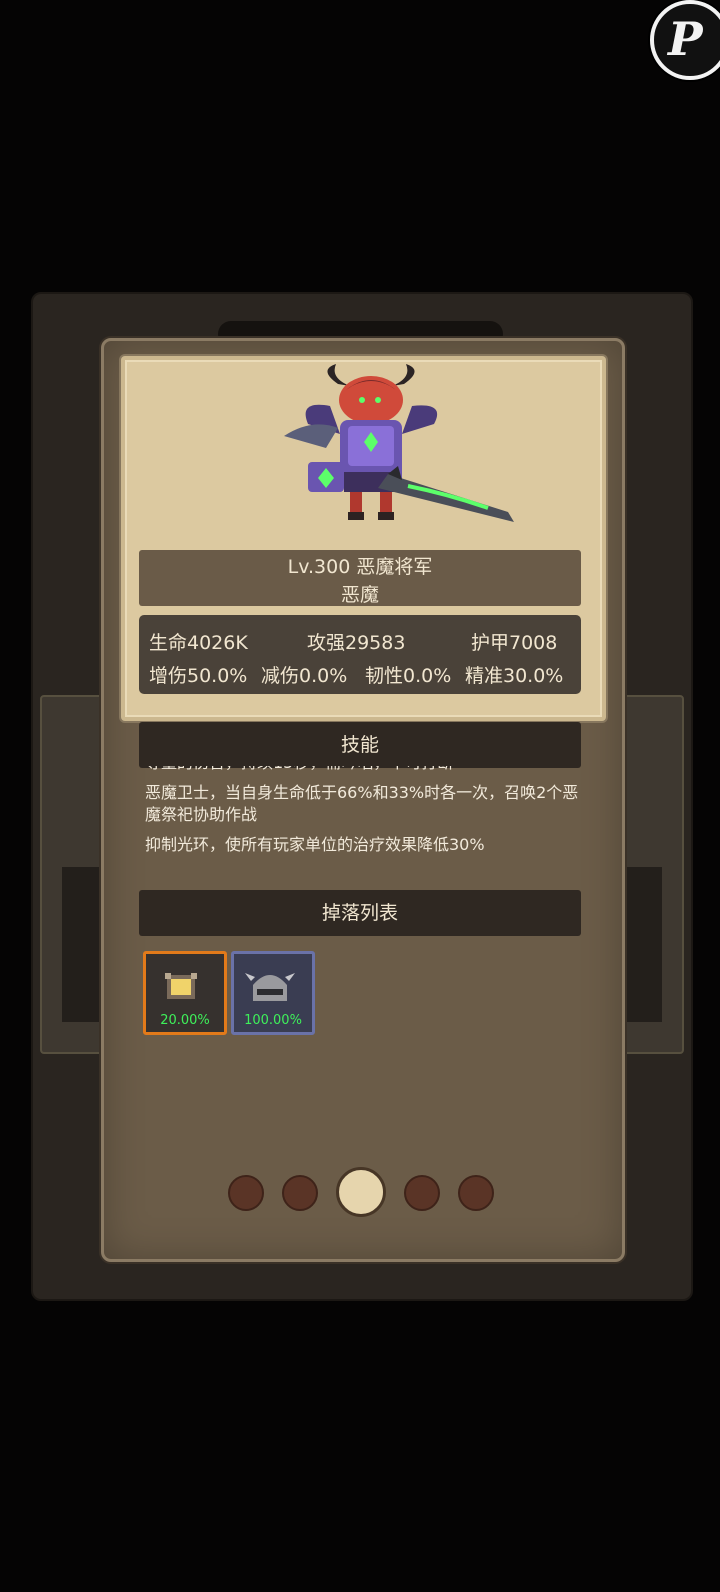 The image size is (720, 1592). I want to click on page-dot-active, so click(361, 1192).